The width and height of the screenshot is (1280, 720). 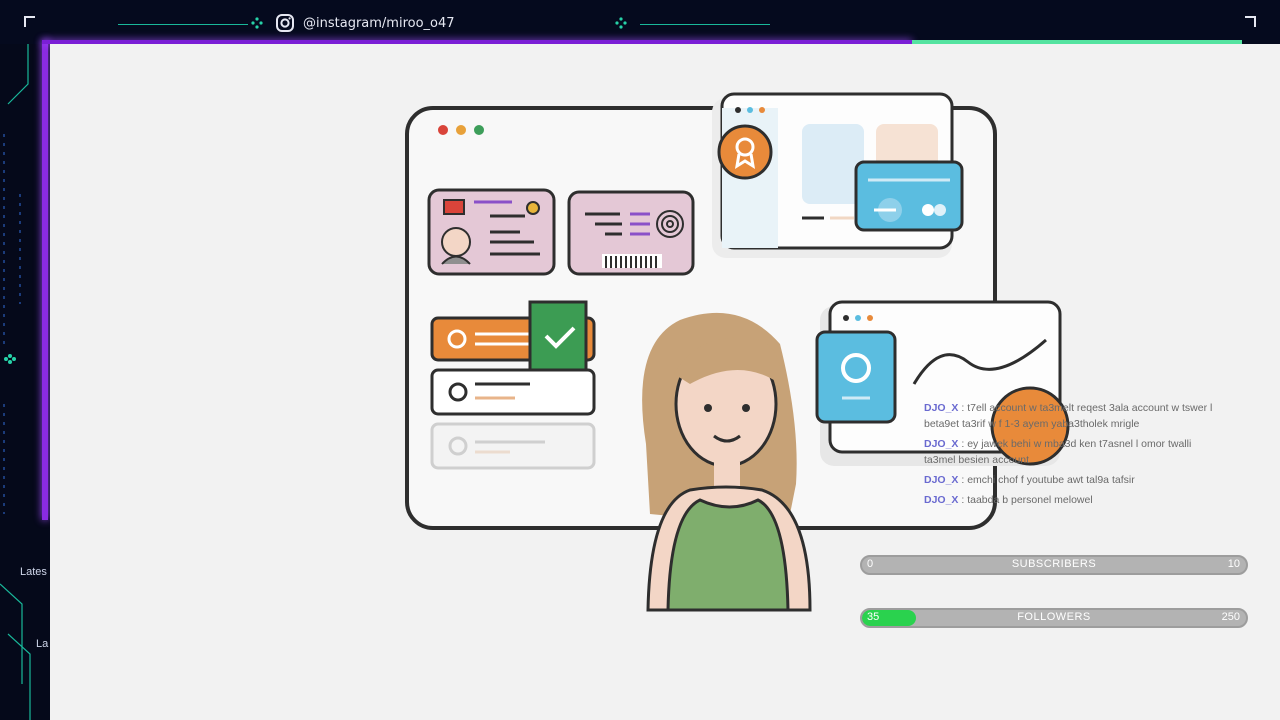 I want to click on instagram-icon, so click(x=285, y=23).